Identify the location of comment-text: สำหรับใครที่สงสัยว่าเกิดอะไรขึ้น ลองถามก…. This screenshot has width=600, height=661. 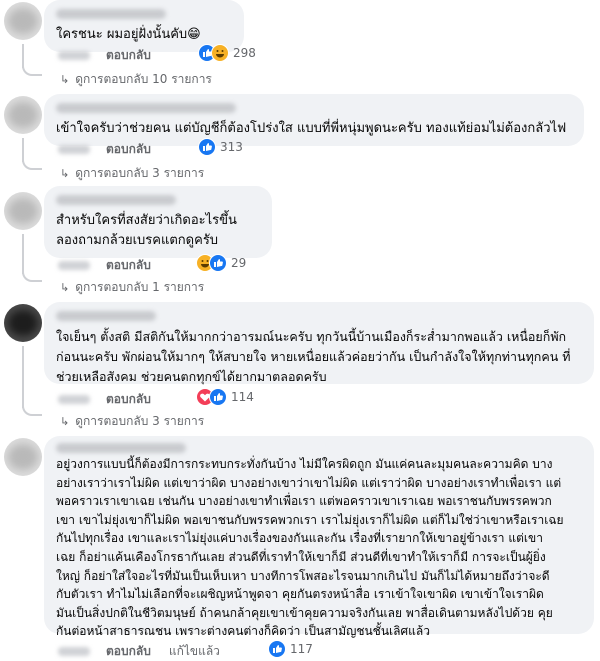
(146, 230).